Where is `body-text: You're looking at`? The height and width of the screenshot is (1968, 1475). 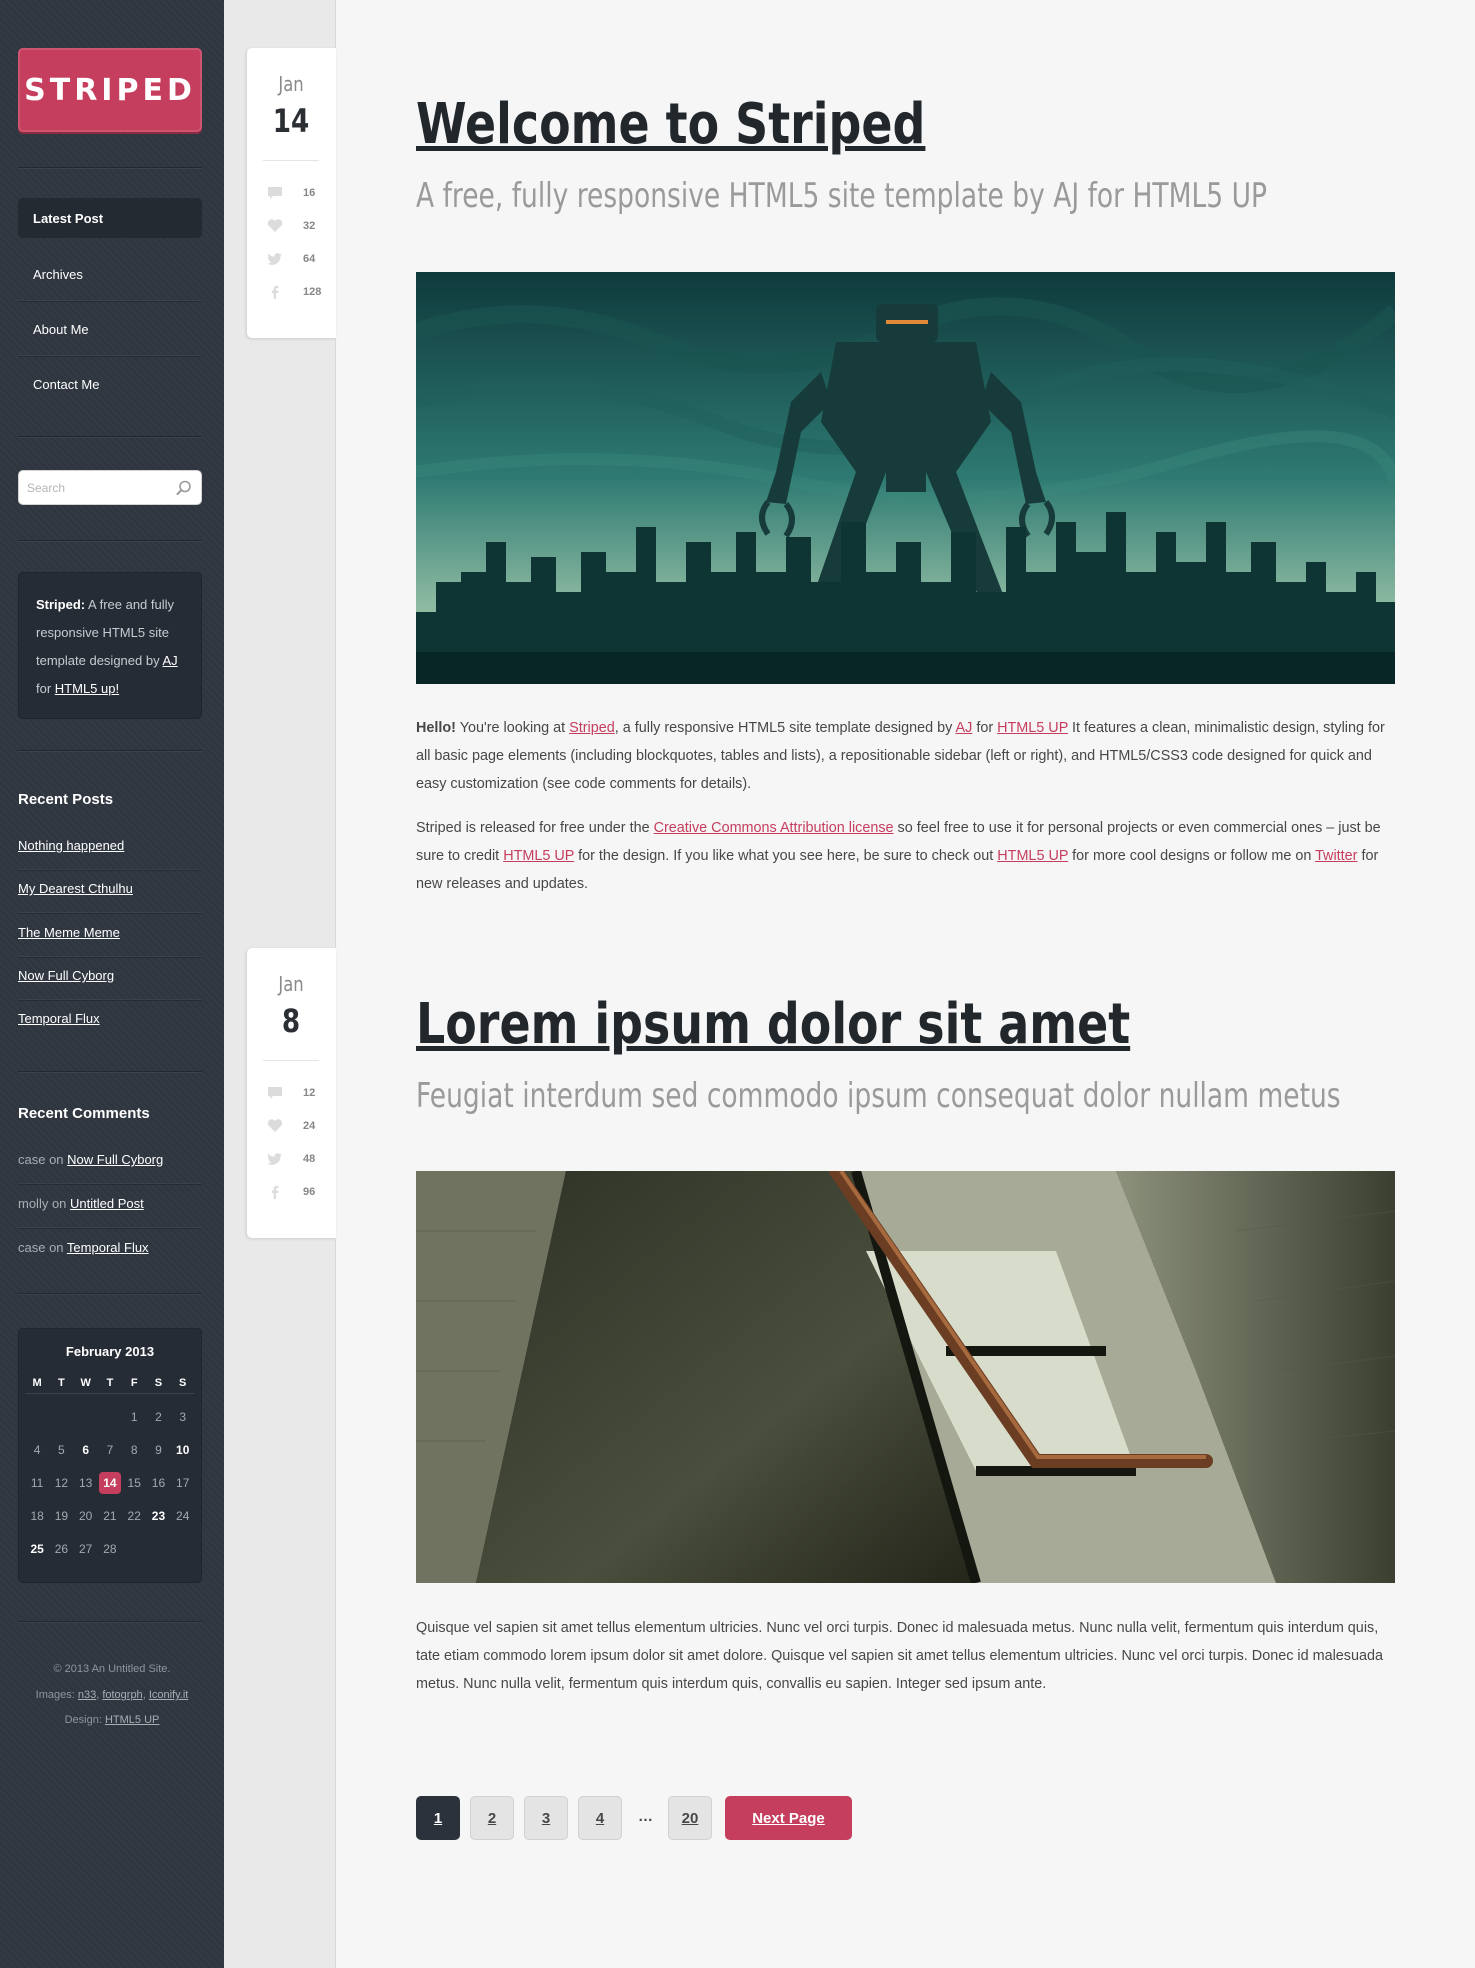
body-text: You're looking at is located at coordinates (512, 728).